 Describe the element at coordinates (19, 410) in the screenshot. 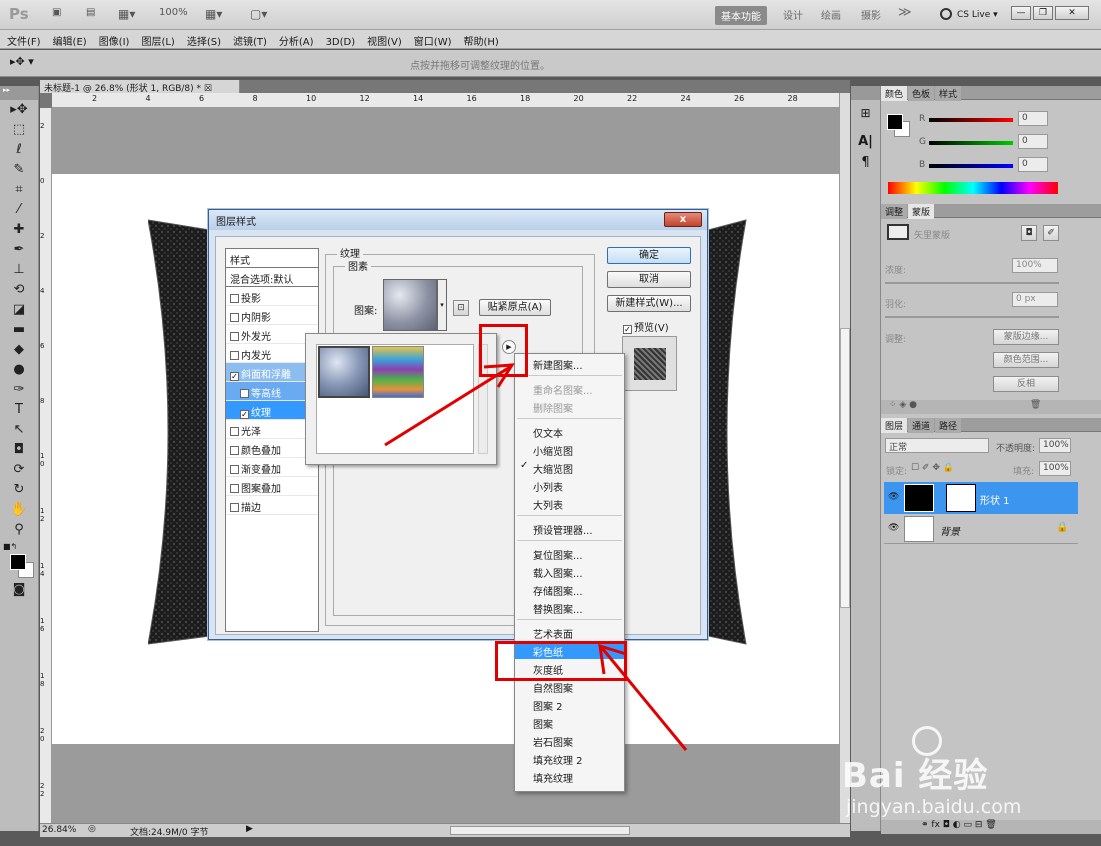

I see `type-tool-icon: T` at that location.